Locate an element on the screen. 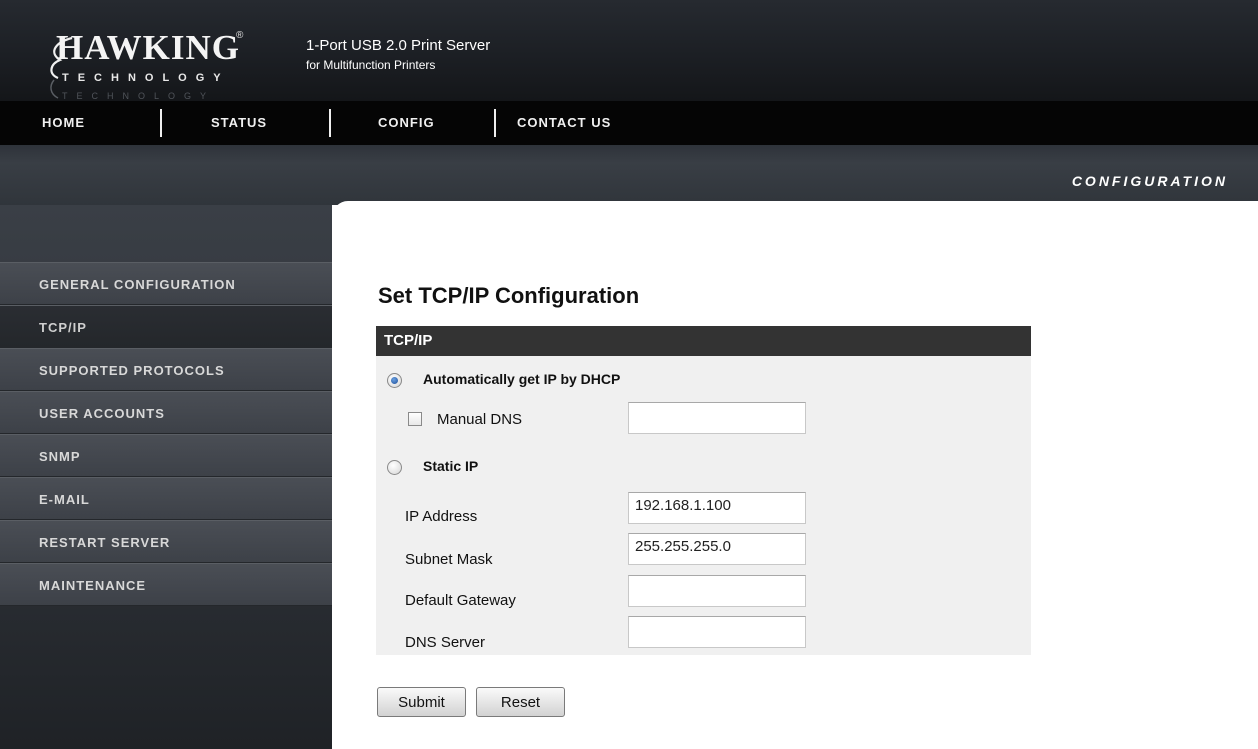  ip-address-label: IP Address is located at coordinates (441, 516).